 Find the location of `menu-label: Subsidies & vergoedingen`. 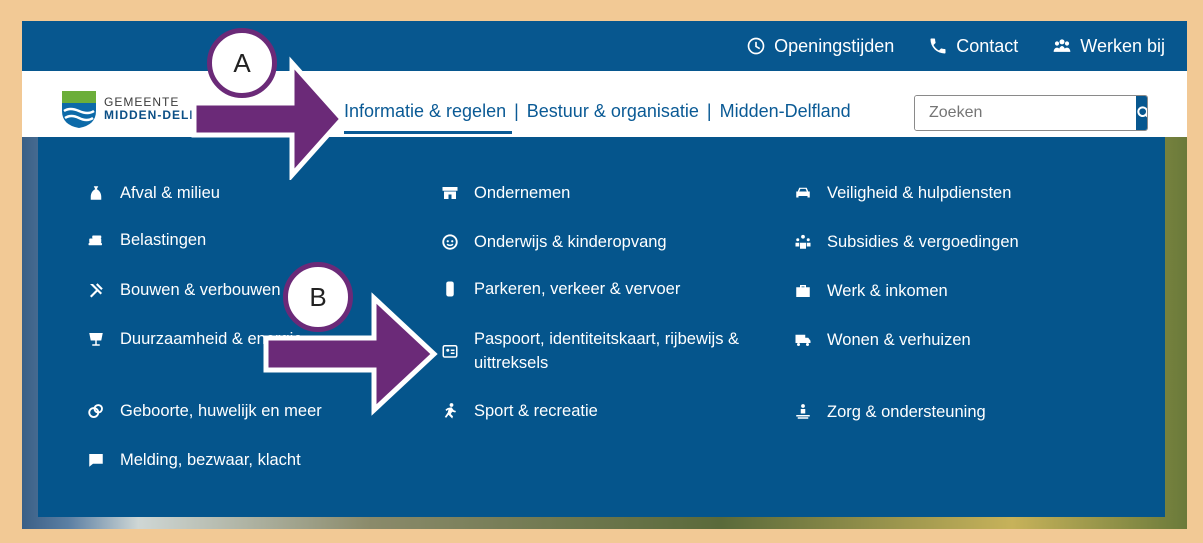

menu-label: Subsidies & vergoedingen is located at coordinates (923, 242).